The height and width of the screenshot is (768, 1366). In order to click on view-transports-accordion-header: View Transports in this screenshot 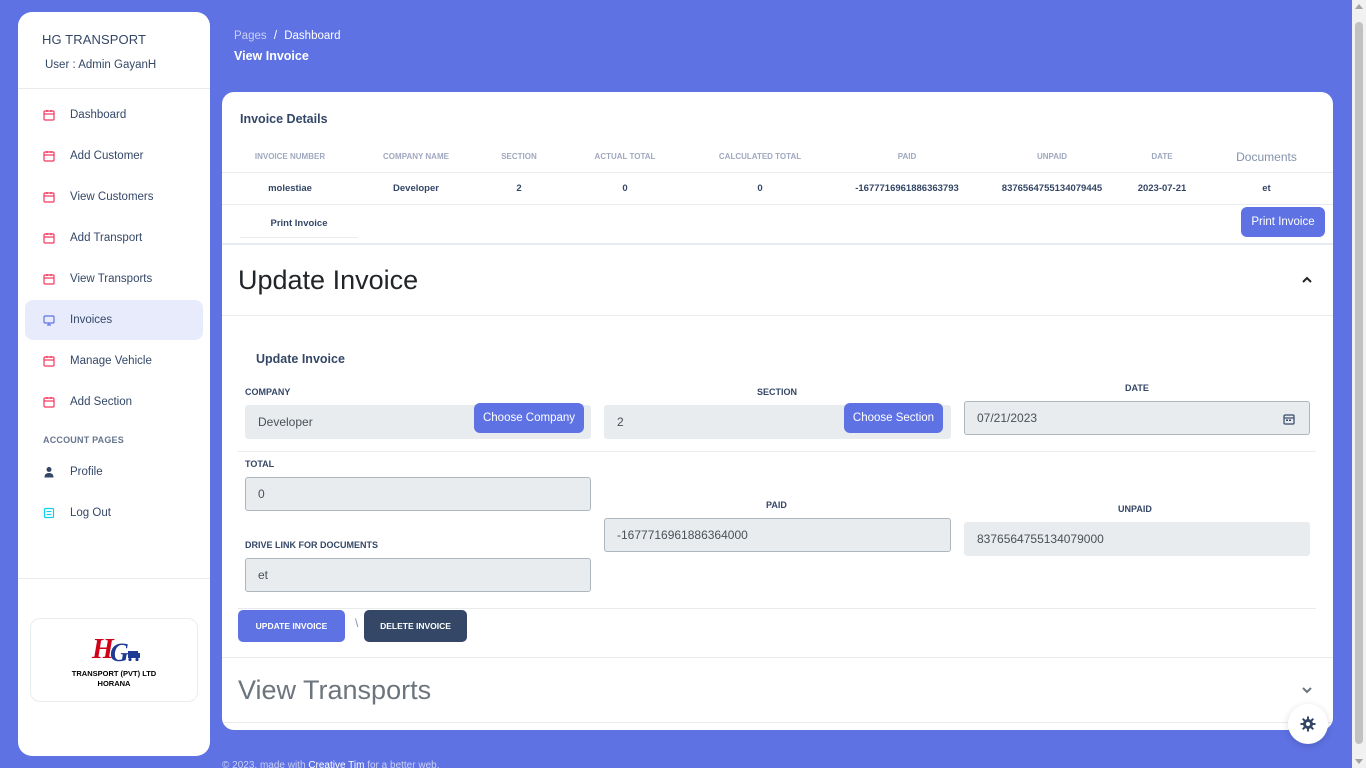, I will do `click(777, 690)`.